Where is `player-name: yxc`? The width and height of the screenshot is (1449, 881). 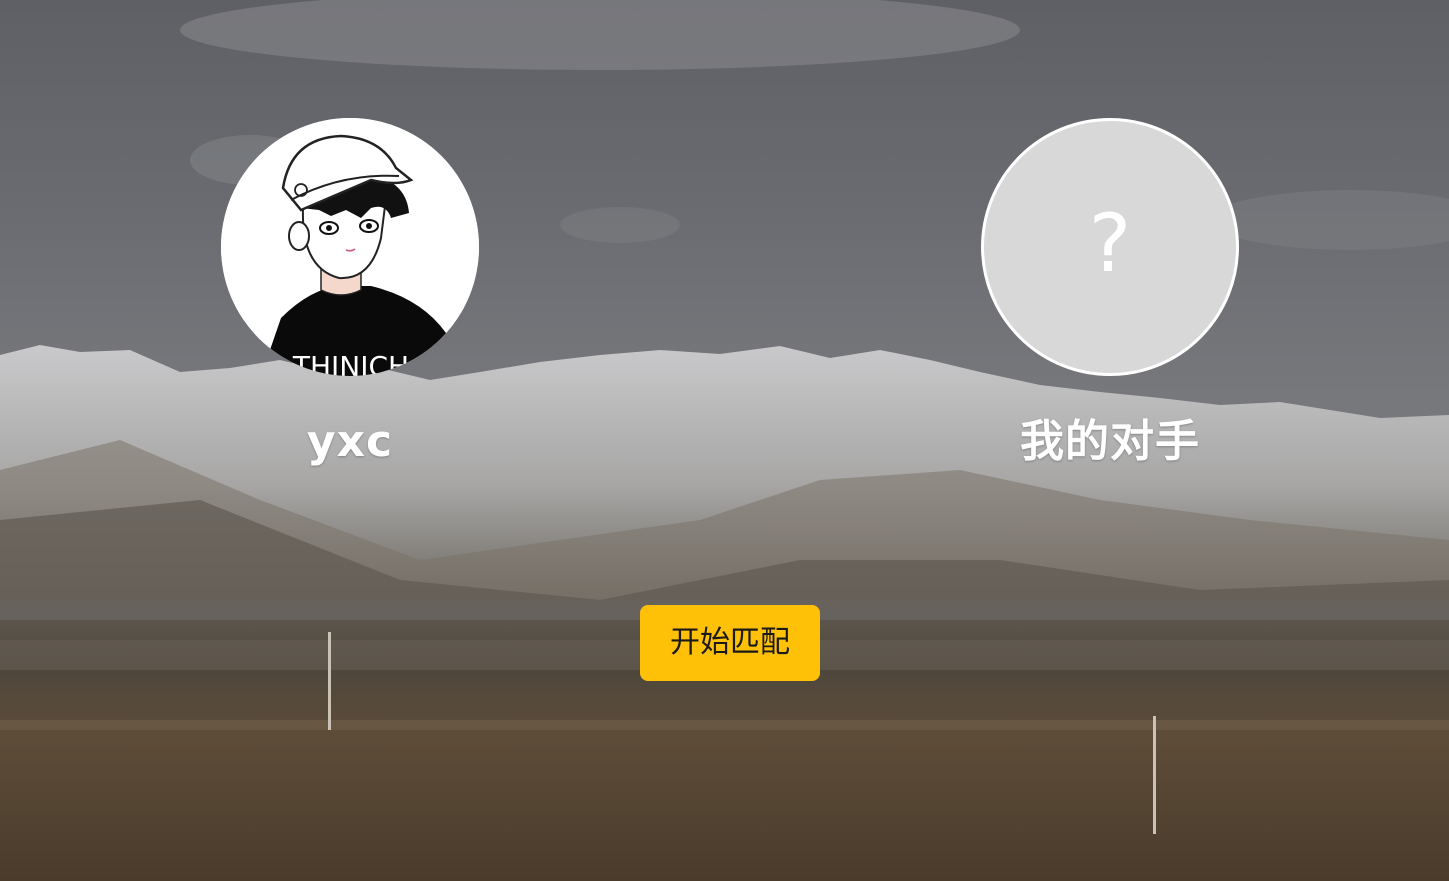
player-name: yxc is located at coordinates (350, 441).